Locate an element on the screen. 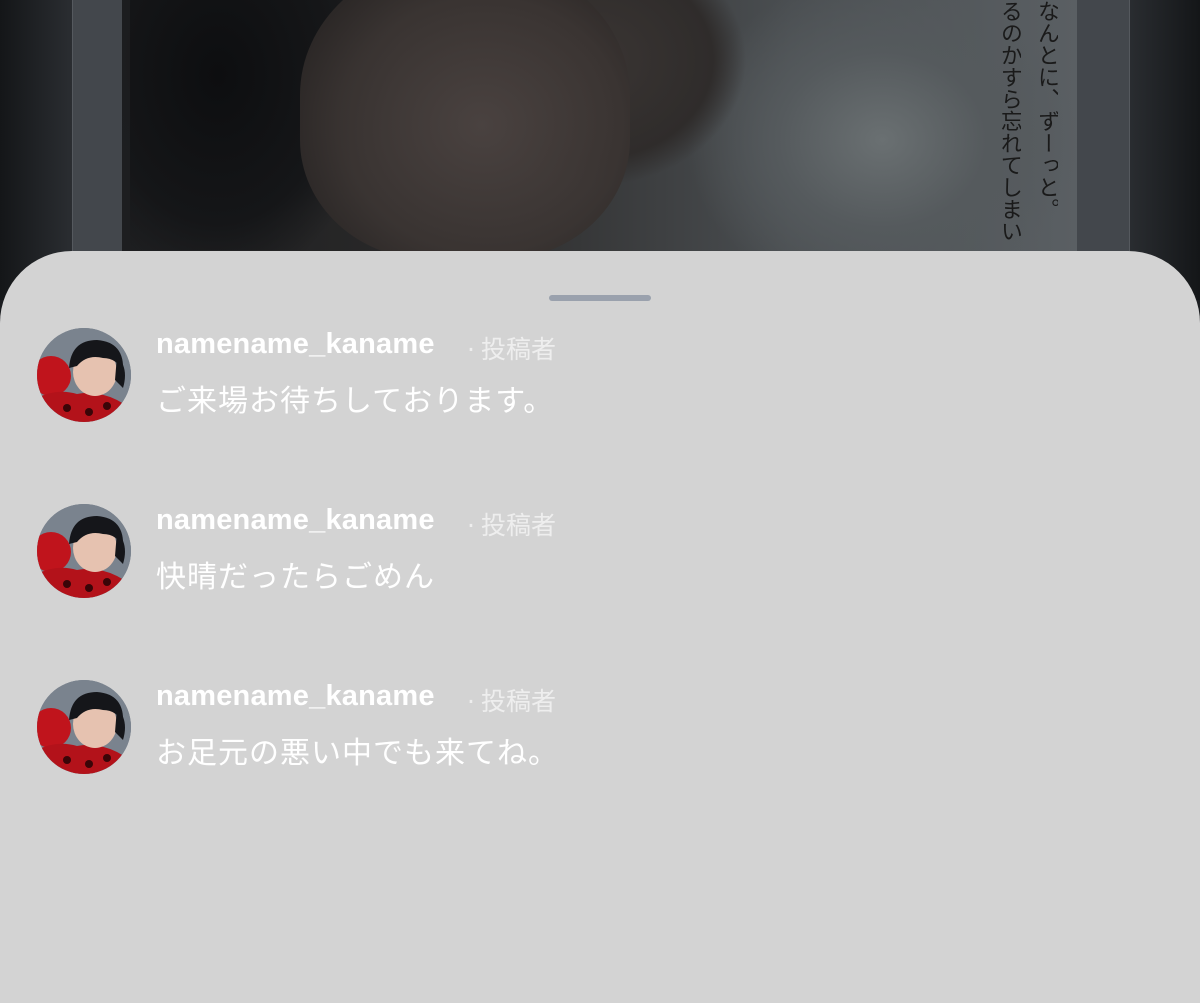  post-caption-column-2: るのかすら忘れてしまい is located at coordinates (1009, 121).